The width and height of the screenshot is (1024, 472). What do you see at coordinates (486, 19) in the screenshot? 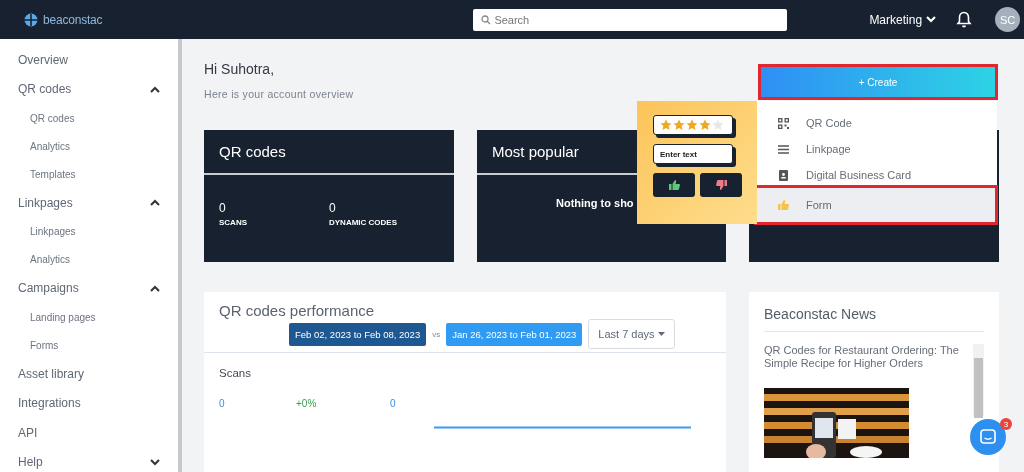
I see `search-icon` at bounding box center [486, 19].